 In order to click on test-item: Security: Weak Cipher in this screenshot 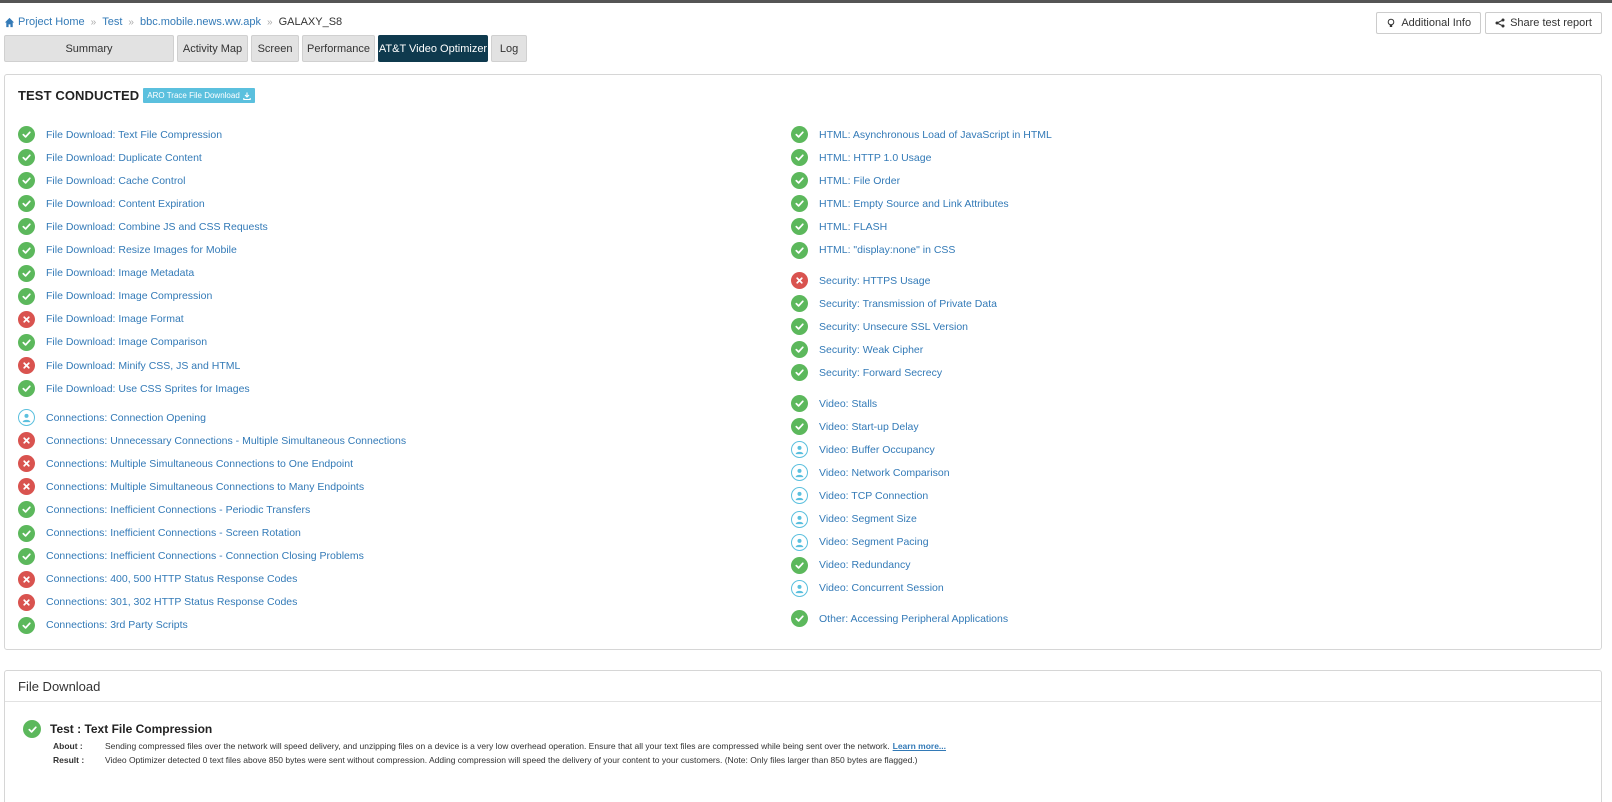, I will do `click(857, 350)`.